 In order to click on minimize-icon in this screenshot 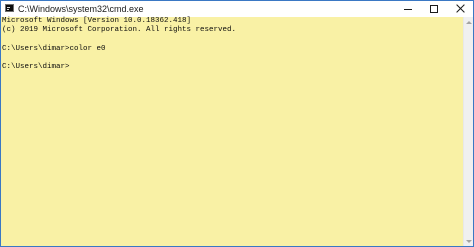, I will do `click(408, 9)`.